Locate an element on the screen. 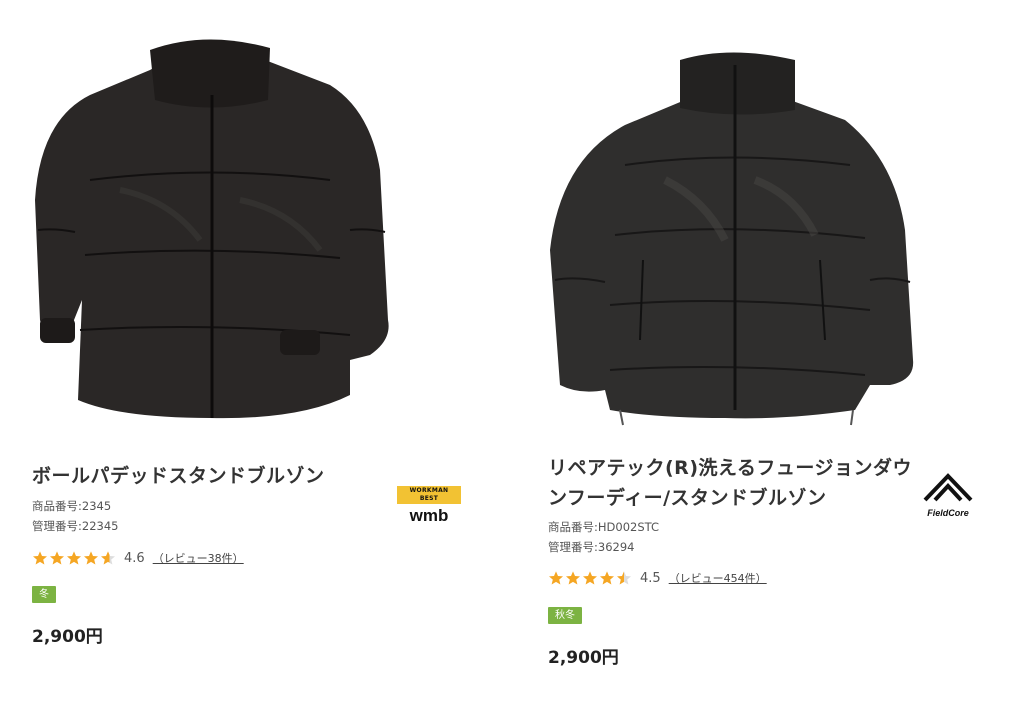  management-number: 管理番号:22345 is located at coordinates (75, 526).